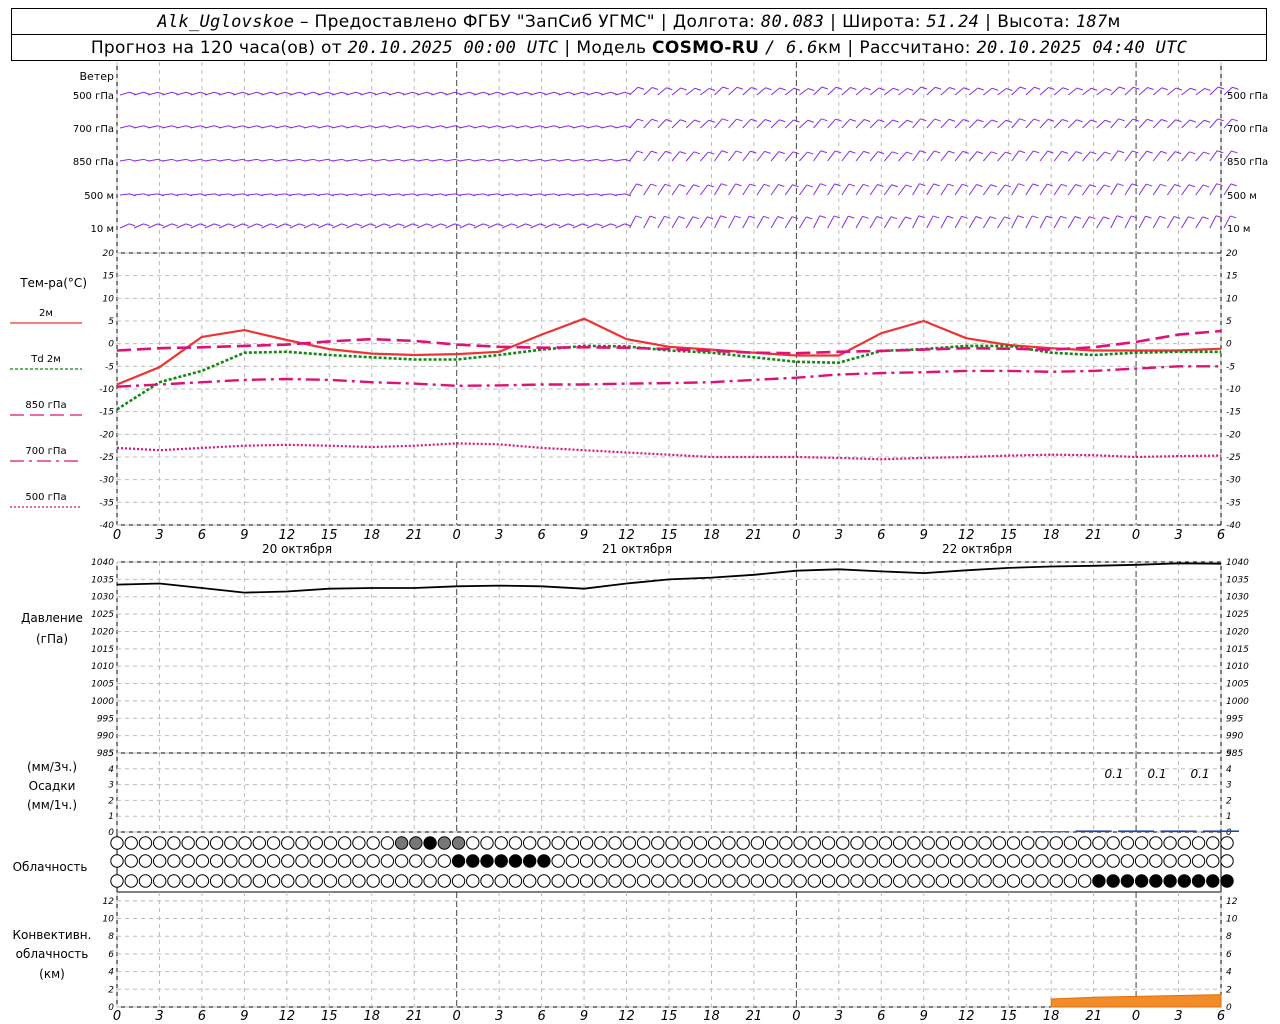  What do you see at coordinates (637, 549) in the screenshot?
I see `date-label-2: 21 октября` at bounding box center [637, 549].